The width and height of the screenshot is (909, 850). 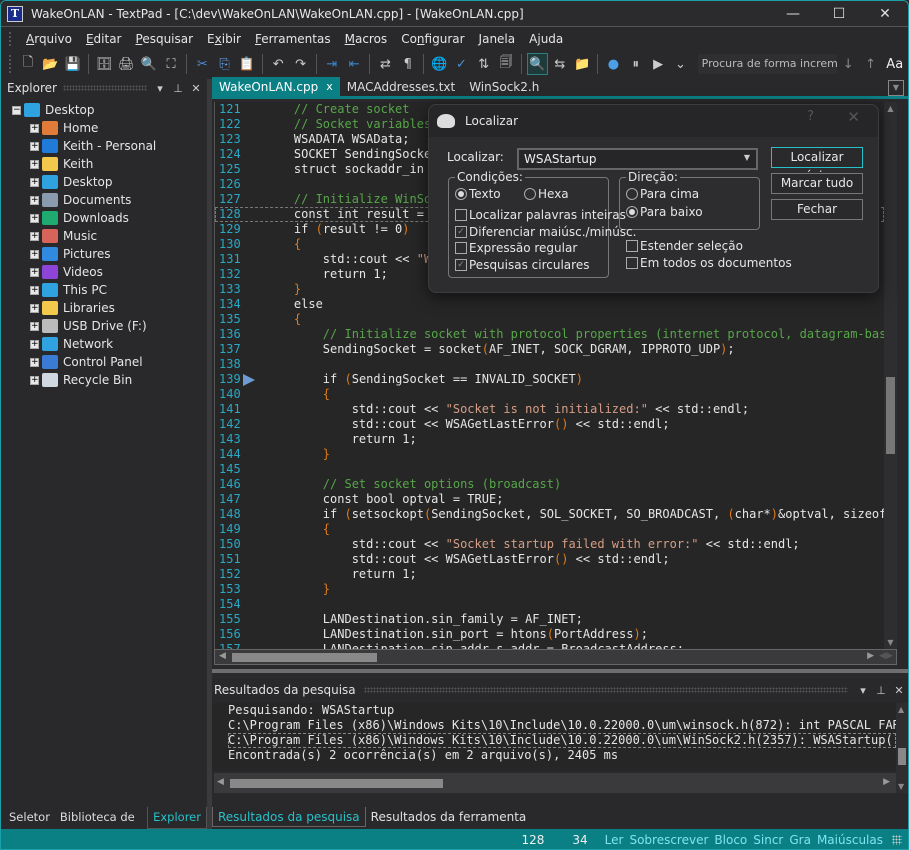 What do you see at coordinates (546, 194) in the screenshot?
I see `hex-mode-radio: Hexa` at bounding box center [546, 194].